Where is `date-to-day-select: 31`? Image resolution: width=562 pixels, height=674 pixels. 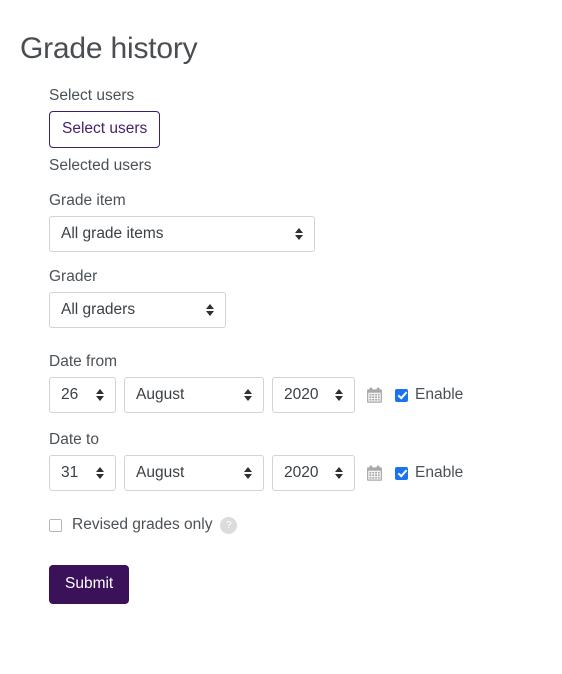
date-to-day-select: 31 is located at coordinates (82, 473).